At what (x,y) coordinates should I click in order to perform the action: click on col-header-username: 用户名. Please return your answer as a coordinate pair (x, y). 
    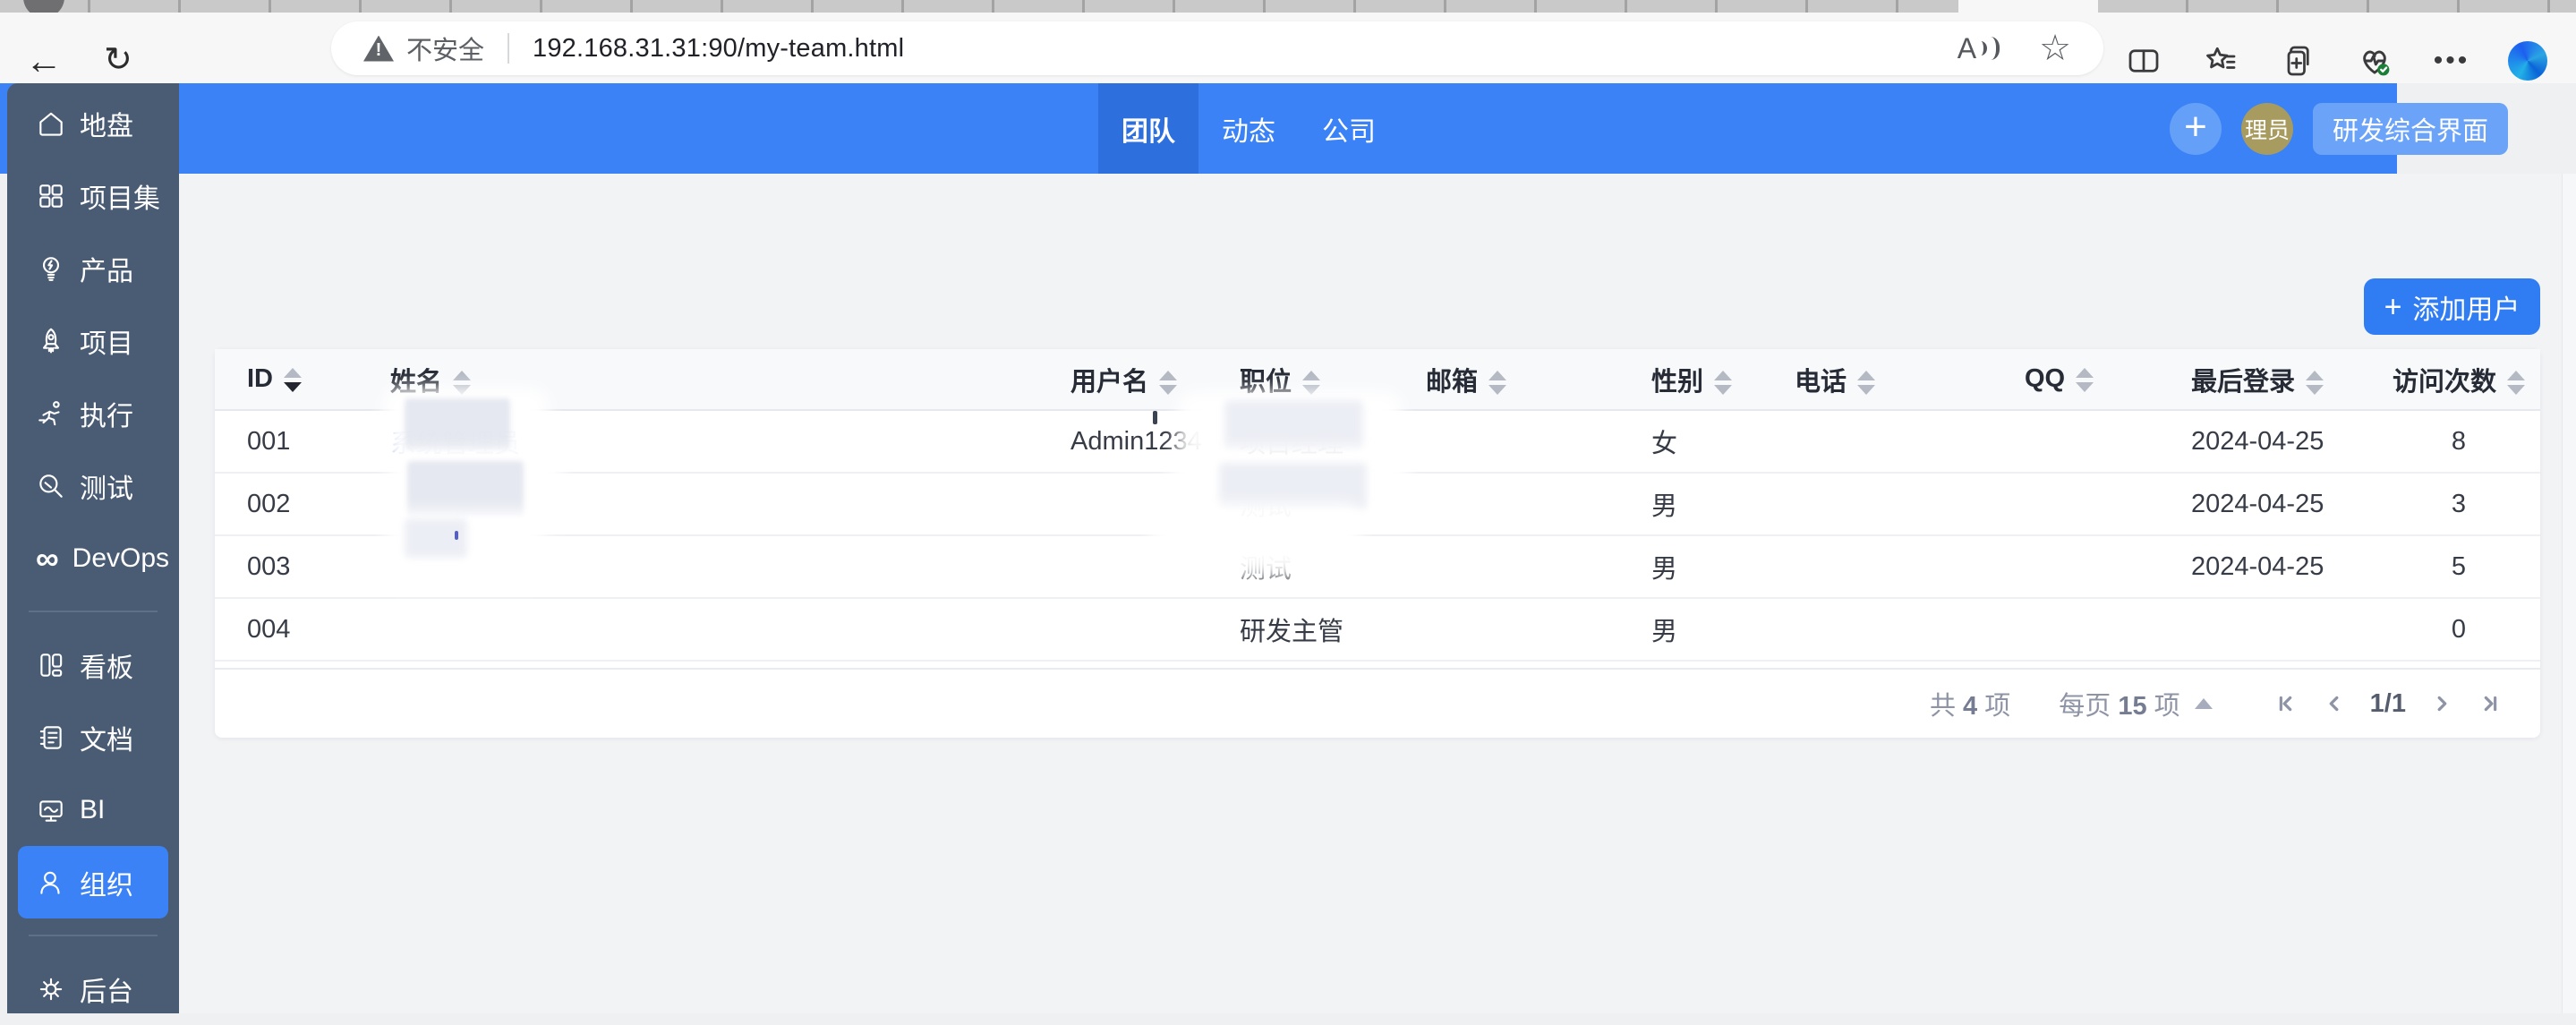
    Looking at the image, I should click on (1155, 380).